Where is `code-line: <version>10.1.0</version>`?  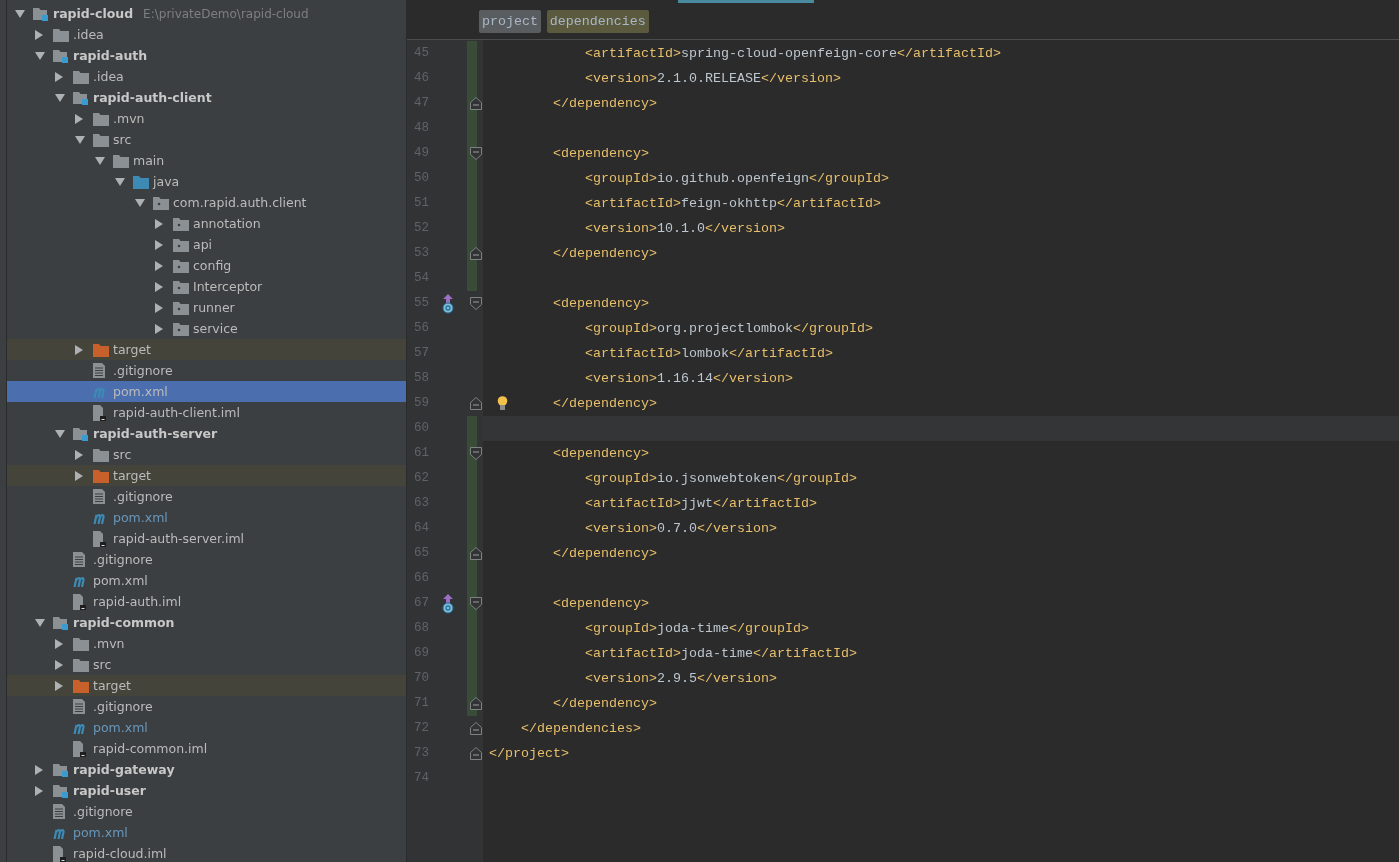
code-line: <version>10.1.0</version> is located at coordinates (685, 228).